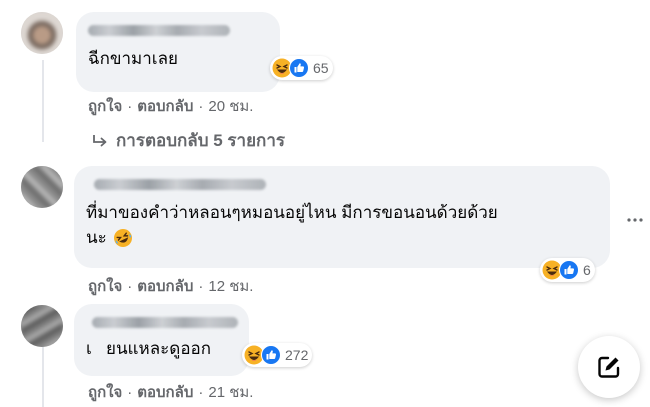 This screenshot has height=407, width=650. Describe the element at coordinates (230, 392) in the screenshot. I see `timestamp: 21 ชม.` at that location.